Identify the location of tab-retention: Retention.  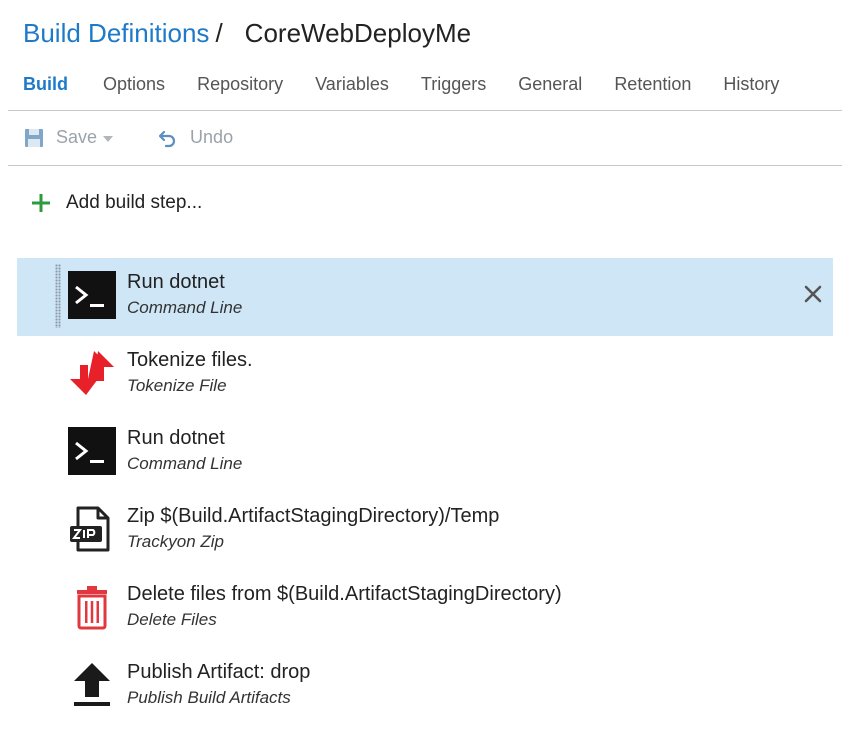
(652, 84).